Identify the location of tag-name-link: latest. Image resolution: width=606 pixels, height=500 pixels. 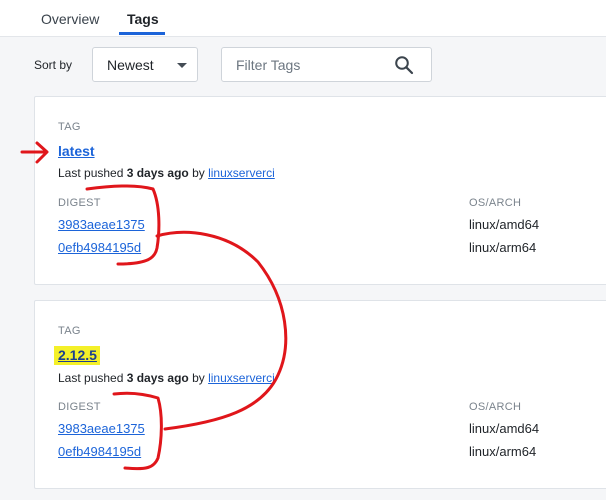
(76, 151).